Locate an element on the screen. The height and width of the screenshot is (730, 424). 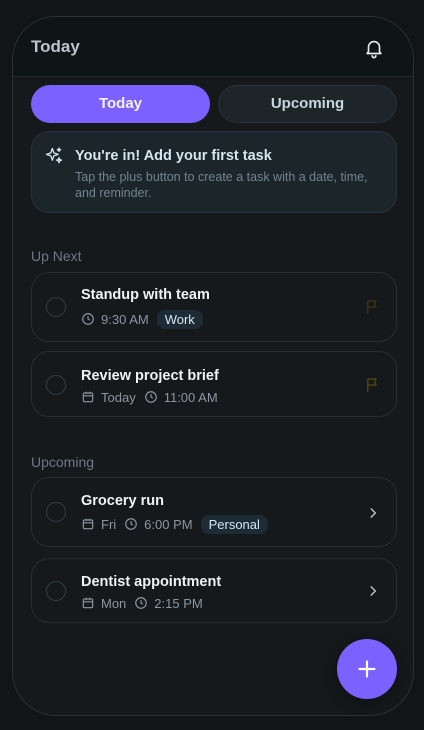
task-date: Fri is located at coordinates (109, 524).